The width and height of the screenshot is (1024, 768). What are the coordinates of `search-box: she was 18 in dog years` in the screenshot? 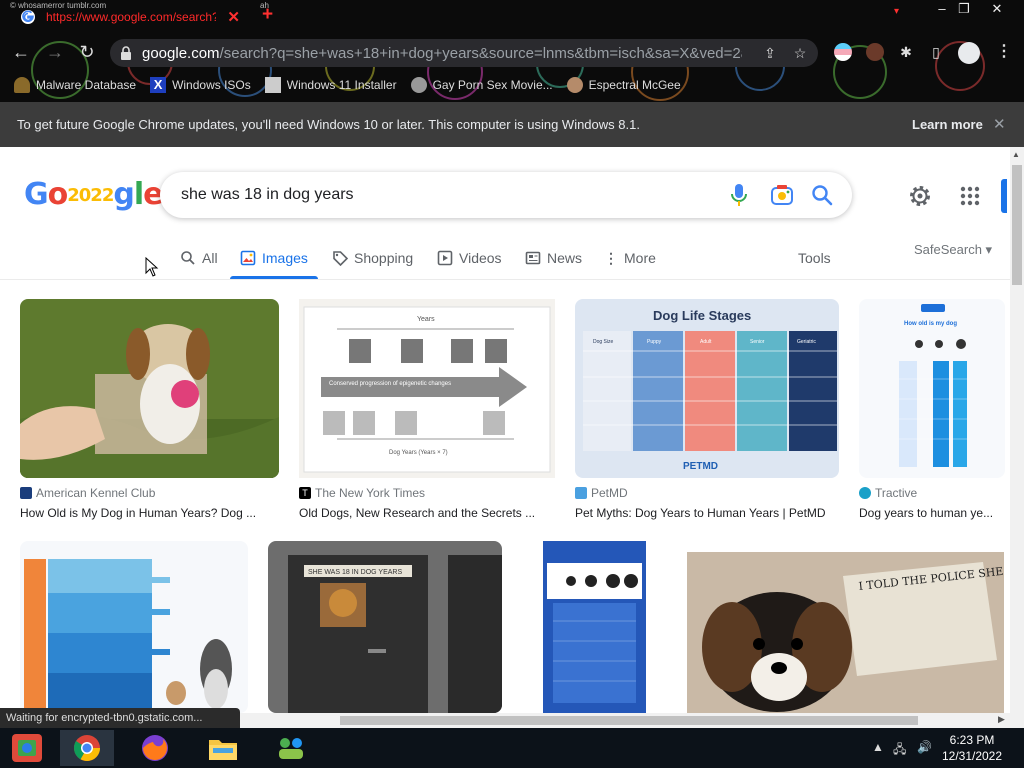 It's located at (506, 195).